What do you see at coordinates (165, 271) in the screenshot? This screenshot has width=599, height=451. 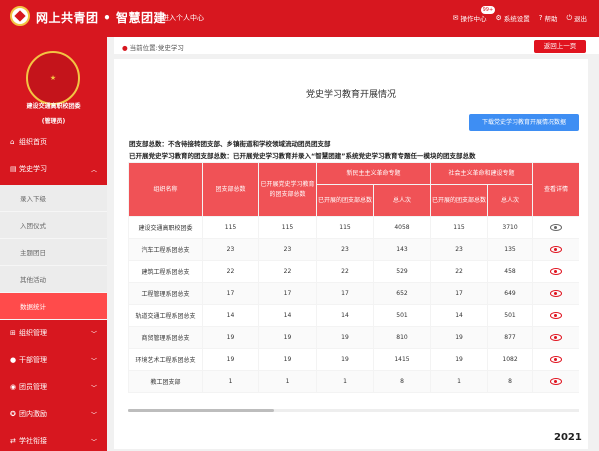 I see `cell-org-name: 建筑工程系团总支` at bounding box center [165, 271].